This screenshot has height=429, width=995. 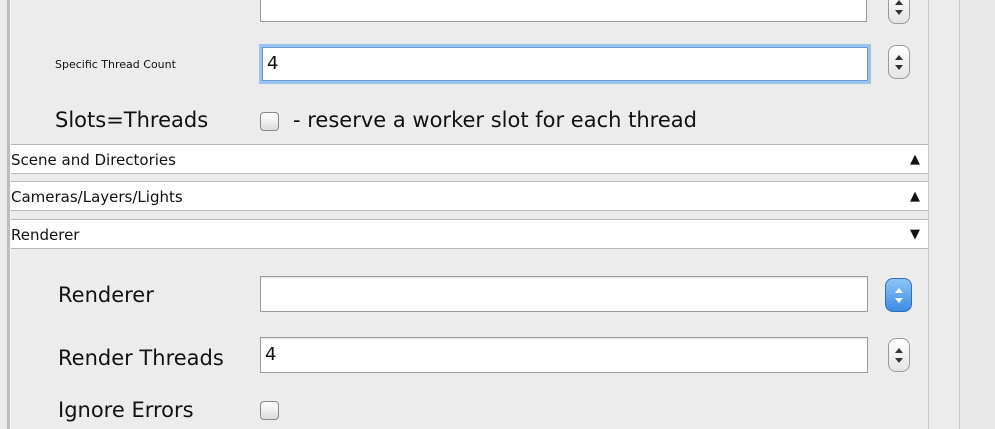 What do you see at coordinates (495, 120) in the screenshot?
I see `slots-threads-description: - reserve a worker slot for each thread` at bounding box center [495, 120].